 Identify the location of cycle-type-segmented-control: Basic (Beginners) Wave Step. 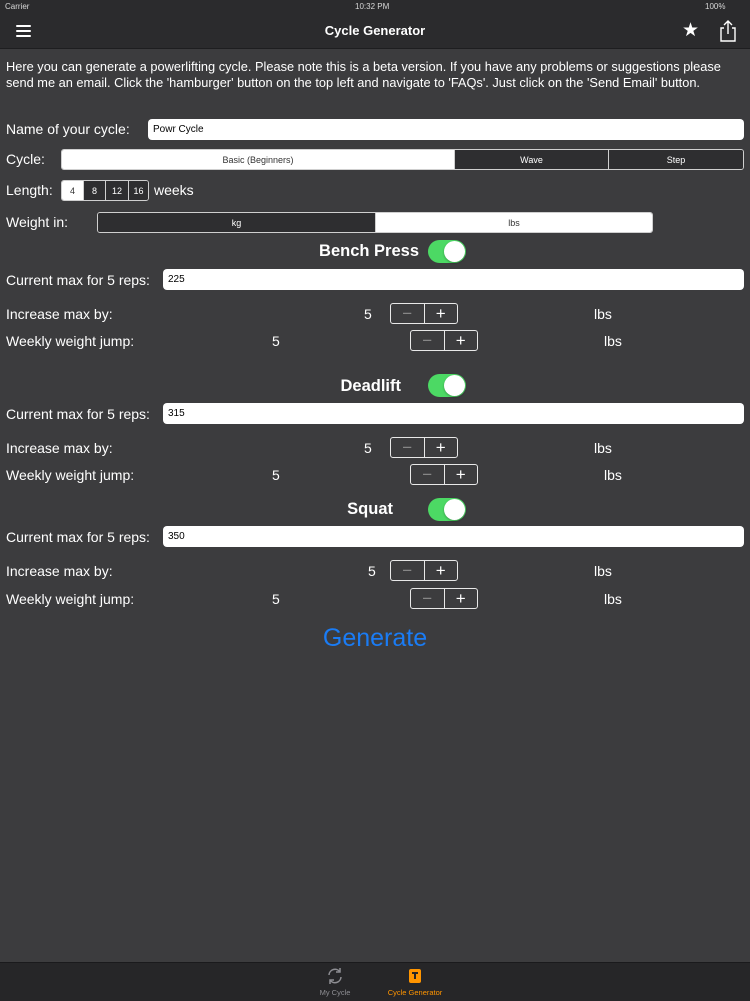
(402, 159).